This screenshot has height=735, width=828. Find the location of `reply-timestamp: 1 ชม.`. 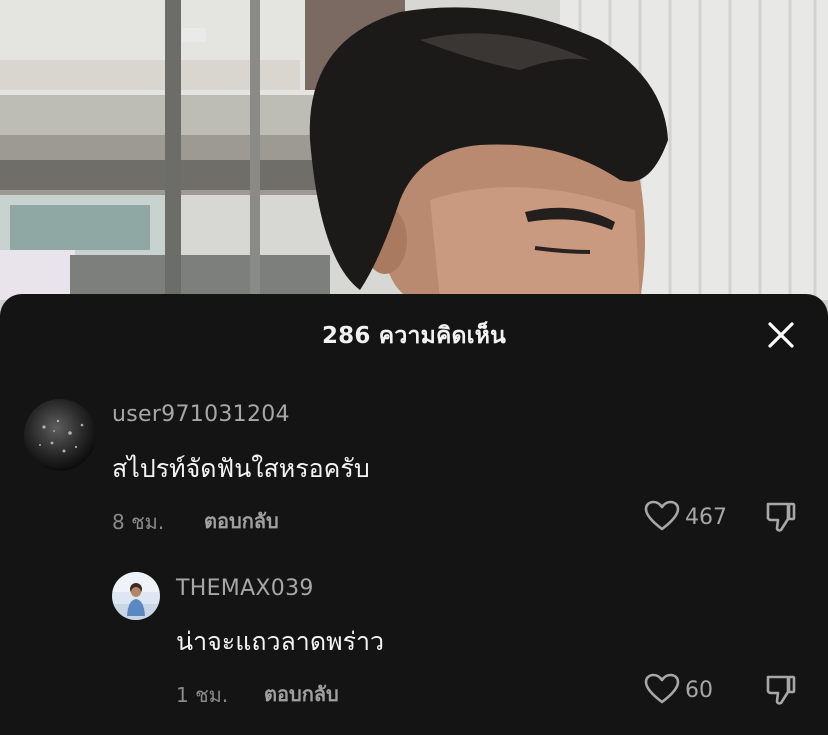

reply-timestamp: 1 ชม. is located at coordinates (202, 695).